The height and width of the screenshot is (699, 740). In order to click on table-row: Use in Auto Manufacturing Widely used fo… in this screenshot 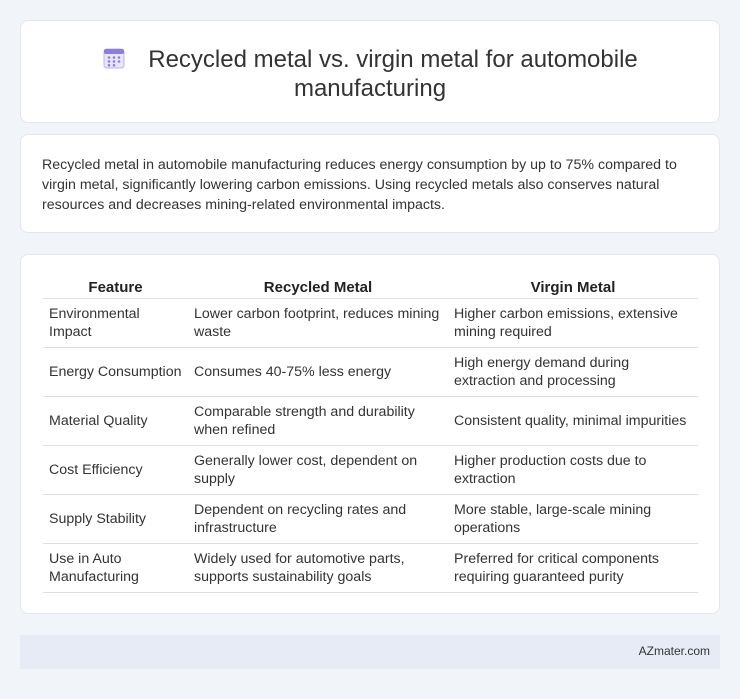, I will do `click(370, 568)`.